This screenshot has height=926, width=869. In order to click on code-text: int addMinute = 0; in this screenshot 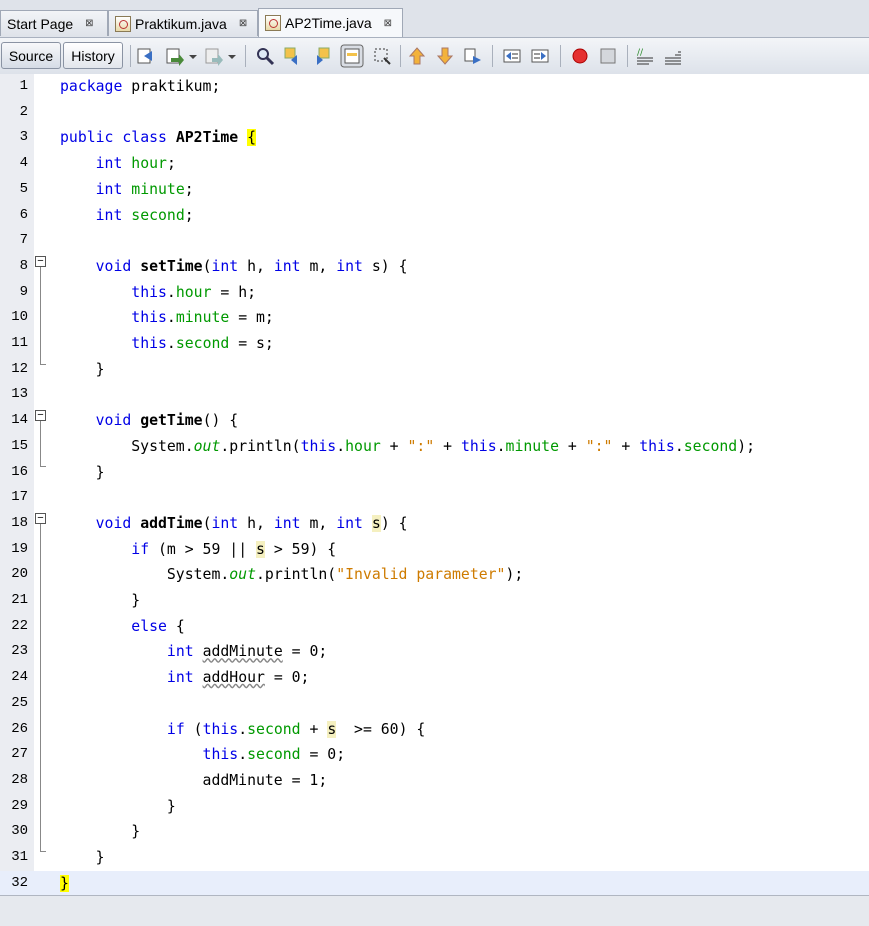, I will do `click(247, 652)`.